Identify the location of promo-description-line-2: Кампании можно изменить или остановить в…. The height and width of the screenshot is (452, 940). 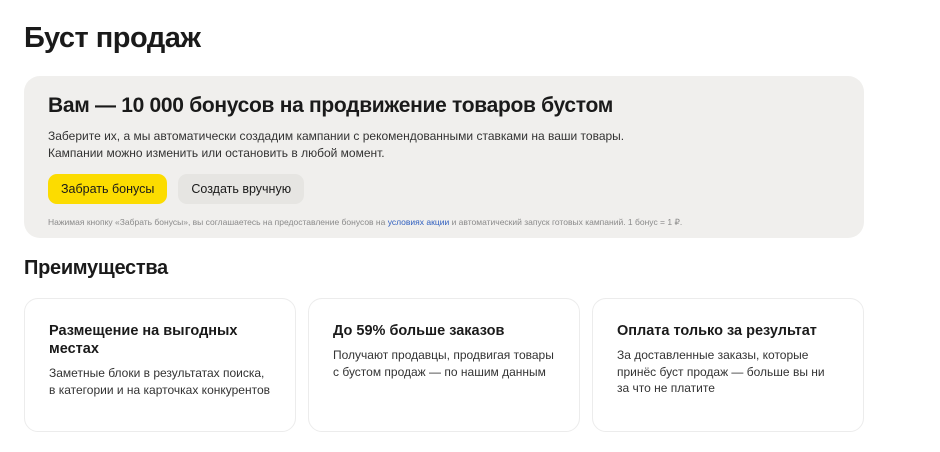
(216, 153).